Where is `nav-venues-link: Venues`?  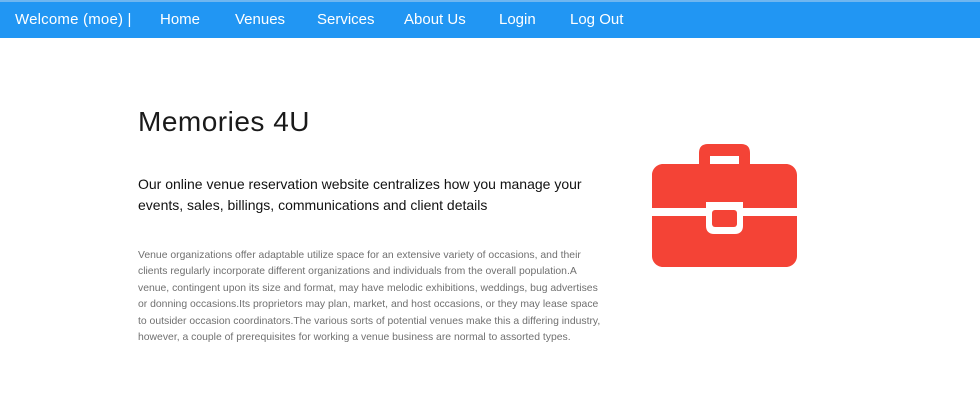 nav-venues-link: Venues is located at coordinates (260, 19).